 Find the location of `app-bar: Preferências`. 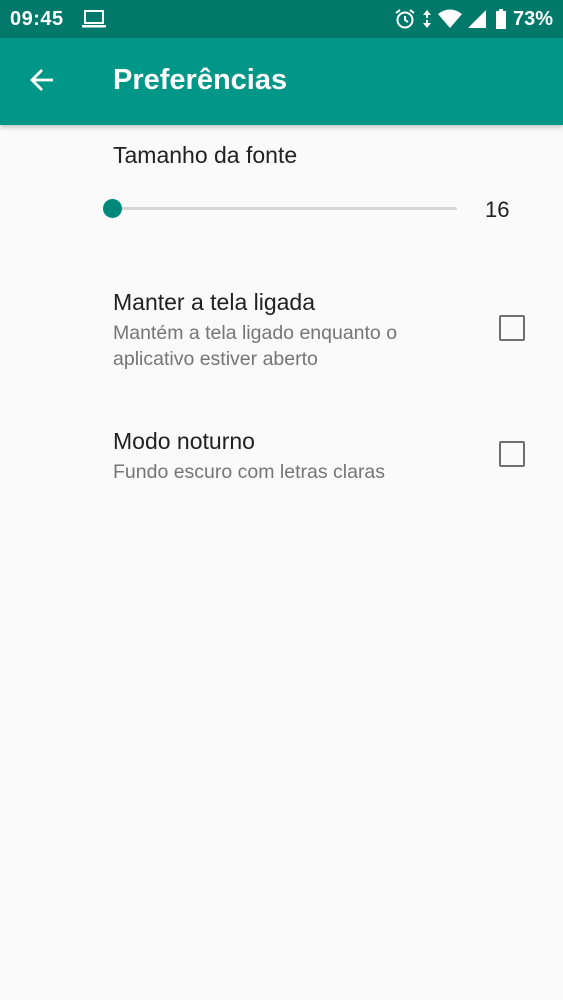

app-bar: Preferências is located at coordinates (281, 81).